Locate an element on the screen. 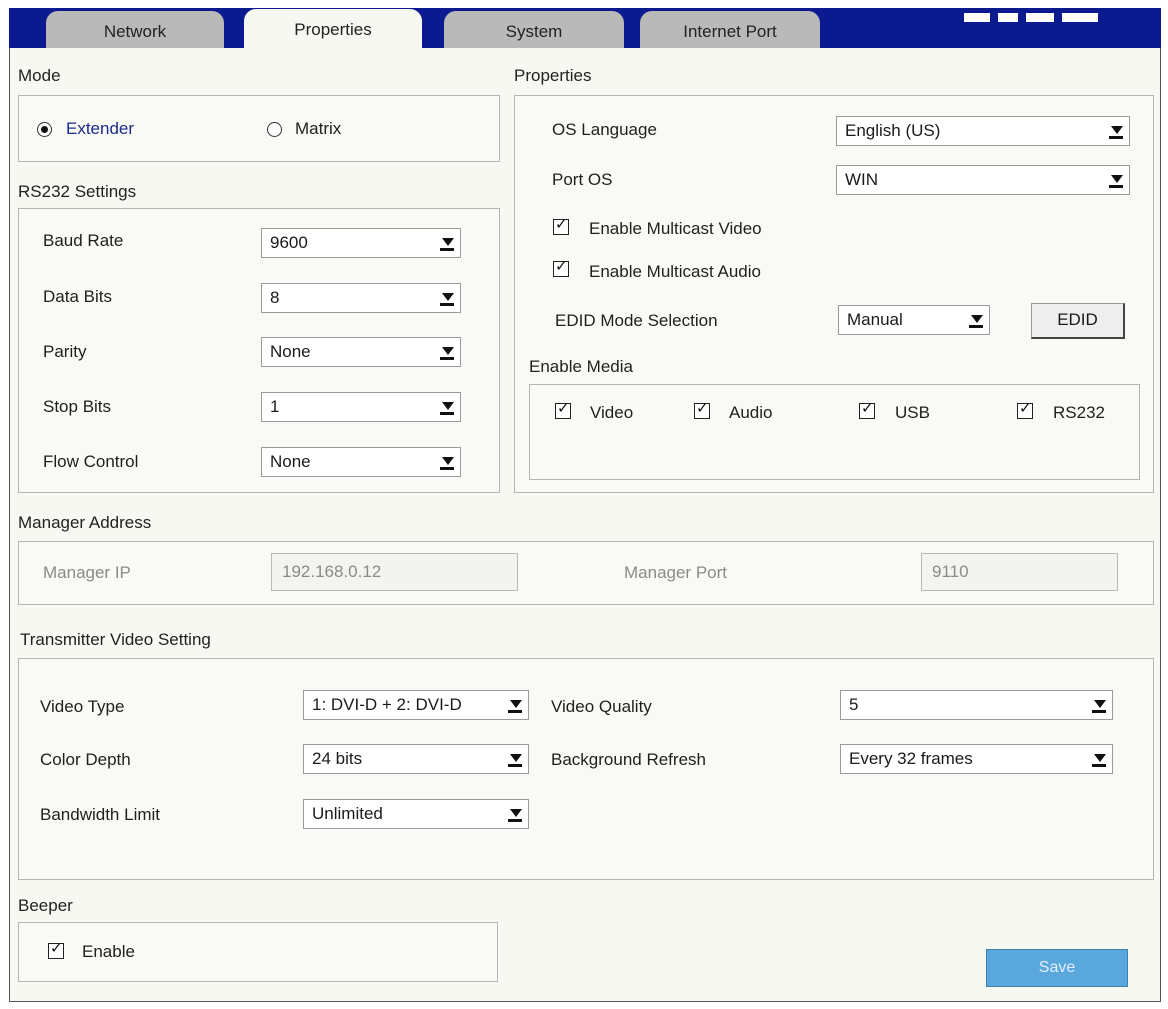 This screenshot has width=1168, height=1009. color-depth-label: Color Depth is located at coordinates (85, 759).